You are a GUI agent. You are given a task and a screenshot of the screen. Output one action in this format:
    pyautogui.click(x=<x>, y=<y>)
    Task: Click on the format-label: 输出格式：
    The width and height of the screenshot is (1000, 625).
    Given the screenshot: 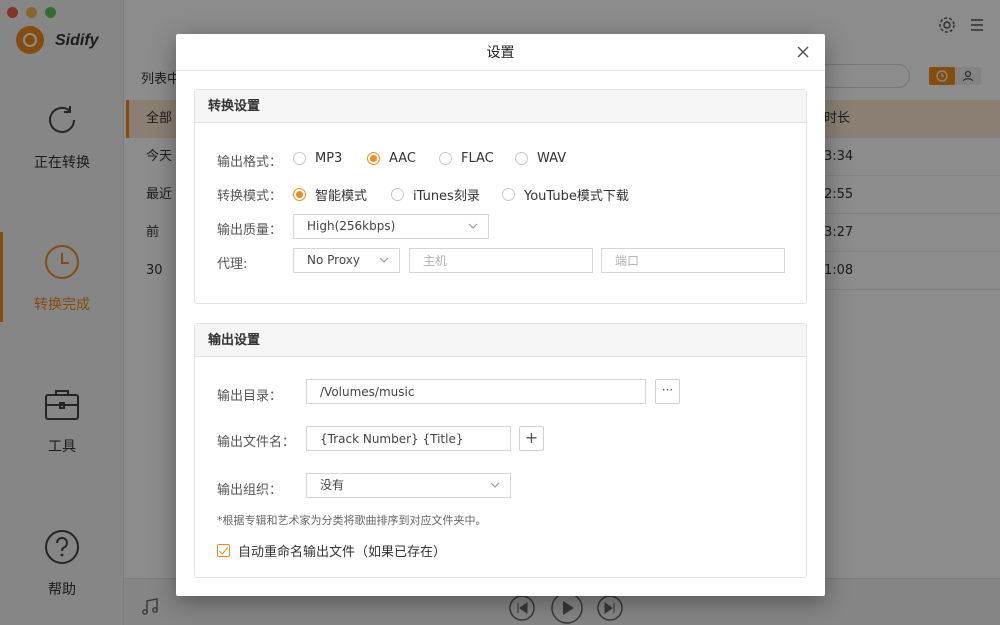 What is the action you would take?
    pyautogui.click(x=250, y=162)
    